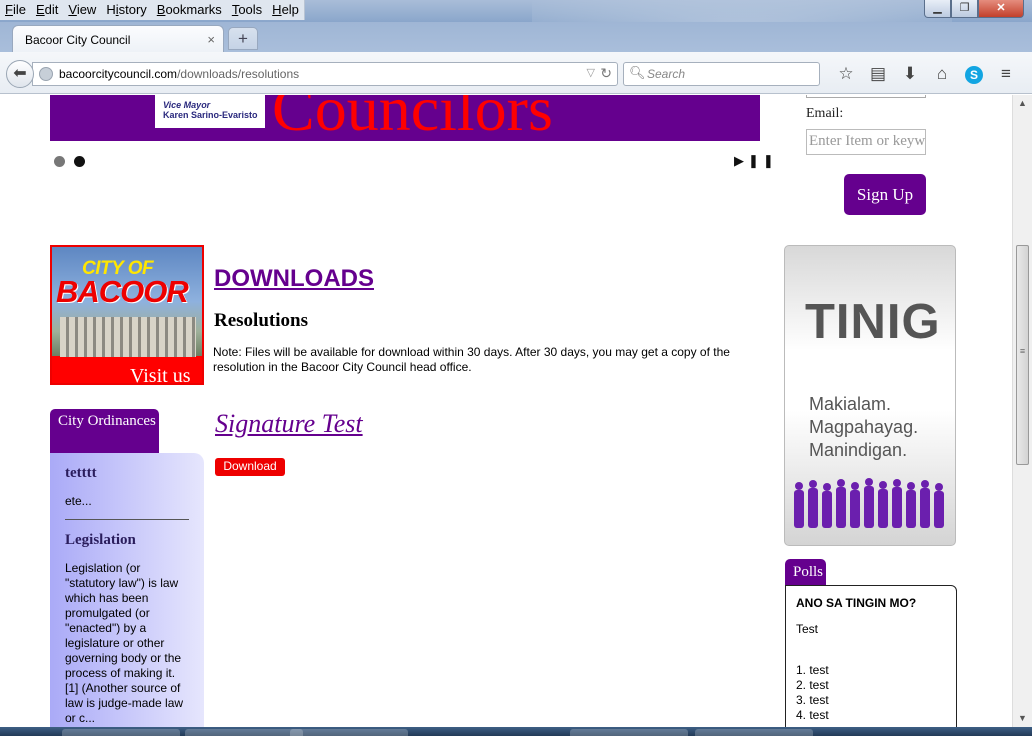 The image size is (1032, 736). I want to click on menu-view: View, so click(82, 10).